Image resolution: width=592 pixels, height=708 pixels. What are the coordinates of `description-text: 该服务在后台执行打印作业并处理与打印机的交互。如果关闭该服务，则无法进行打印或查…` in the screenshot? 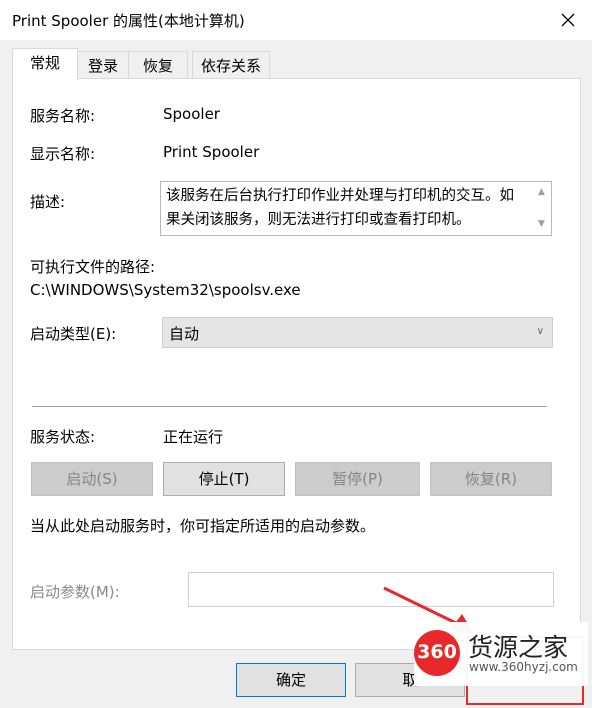 It's located at (340, 208).